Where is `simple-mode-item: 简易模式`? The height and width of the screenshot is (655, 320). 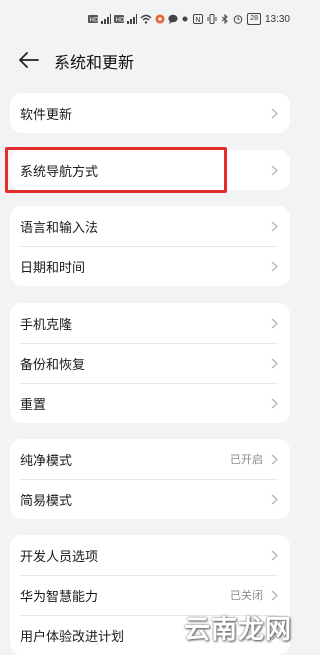
simple-mode-item: 简易模式 is located at coordinates (150, 499).